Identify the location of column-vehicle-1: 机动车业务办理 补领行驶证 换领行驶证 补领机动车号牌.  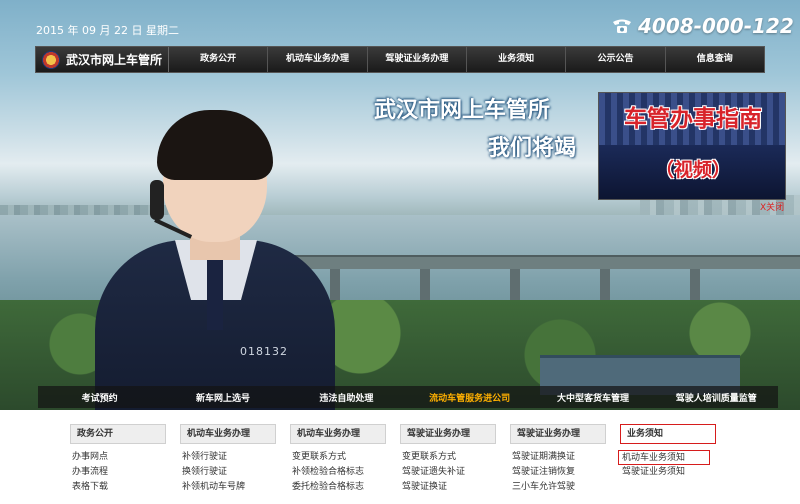
(228, 464).